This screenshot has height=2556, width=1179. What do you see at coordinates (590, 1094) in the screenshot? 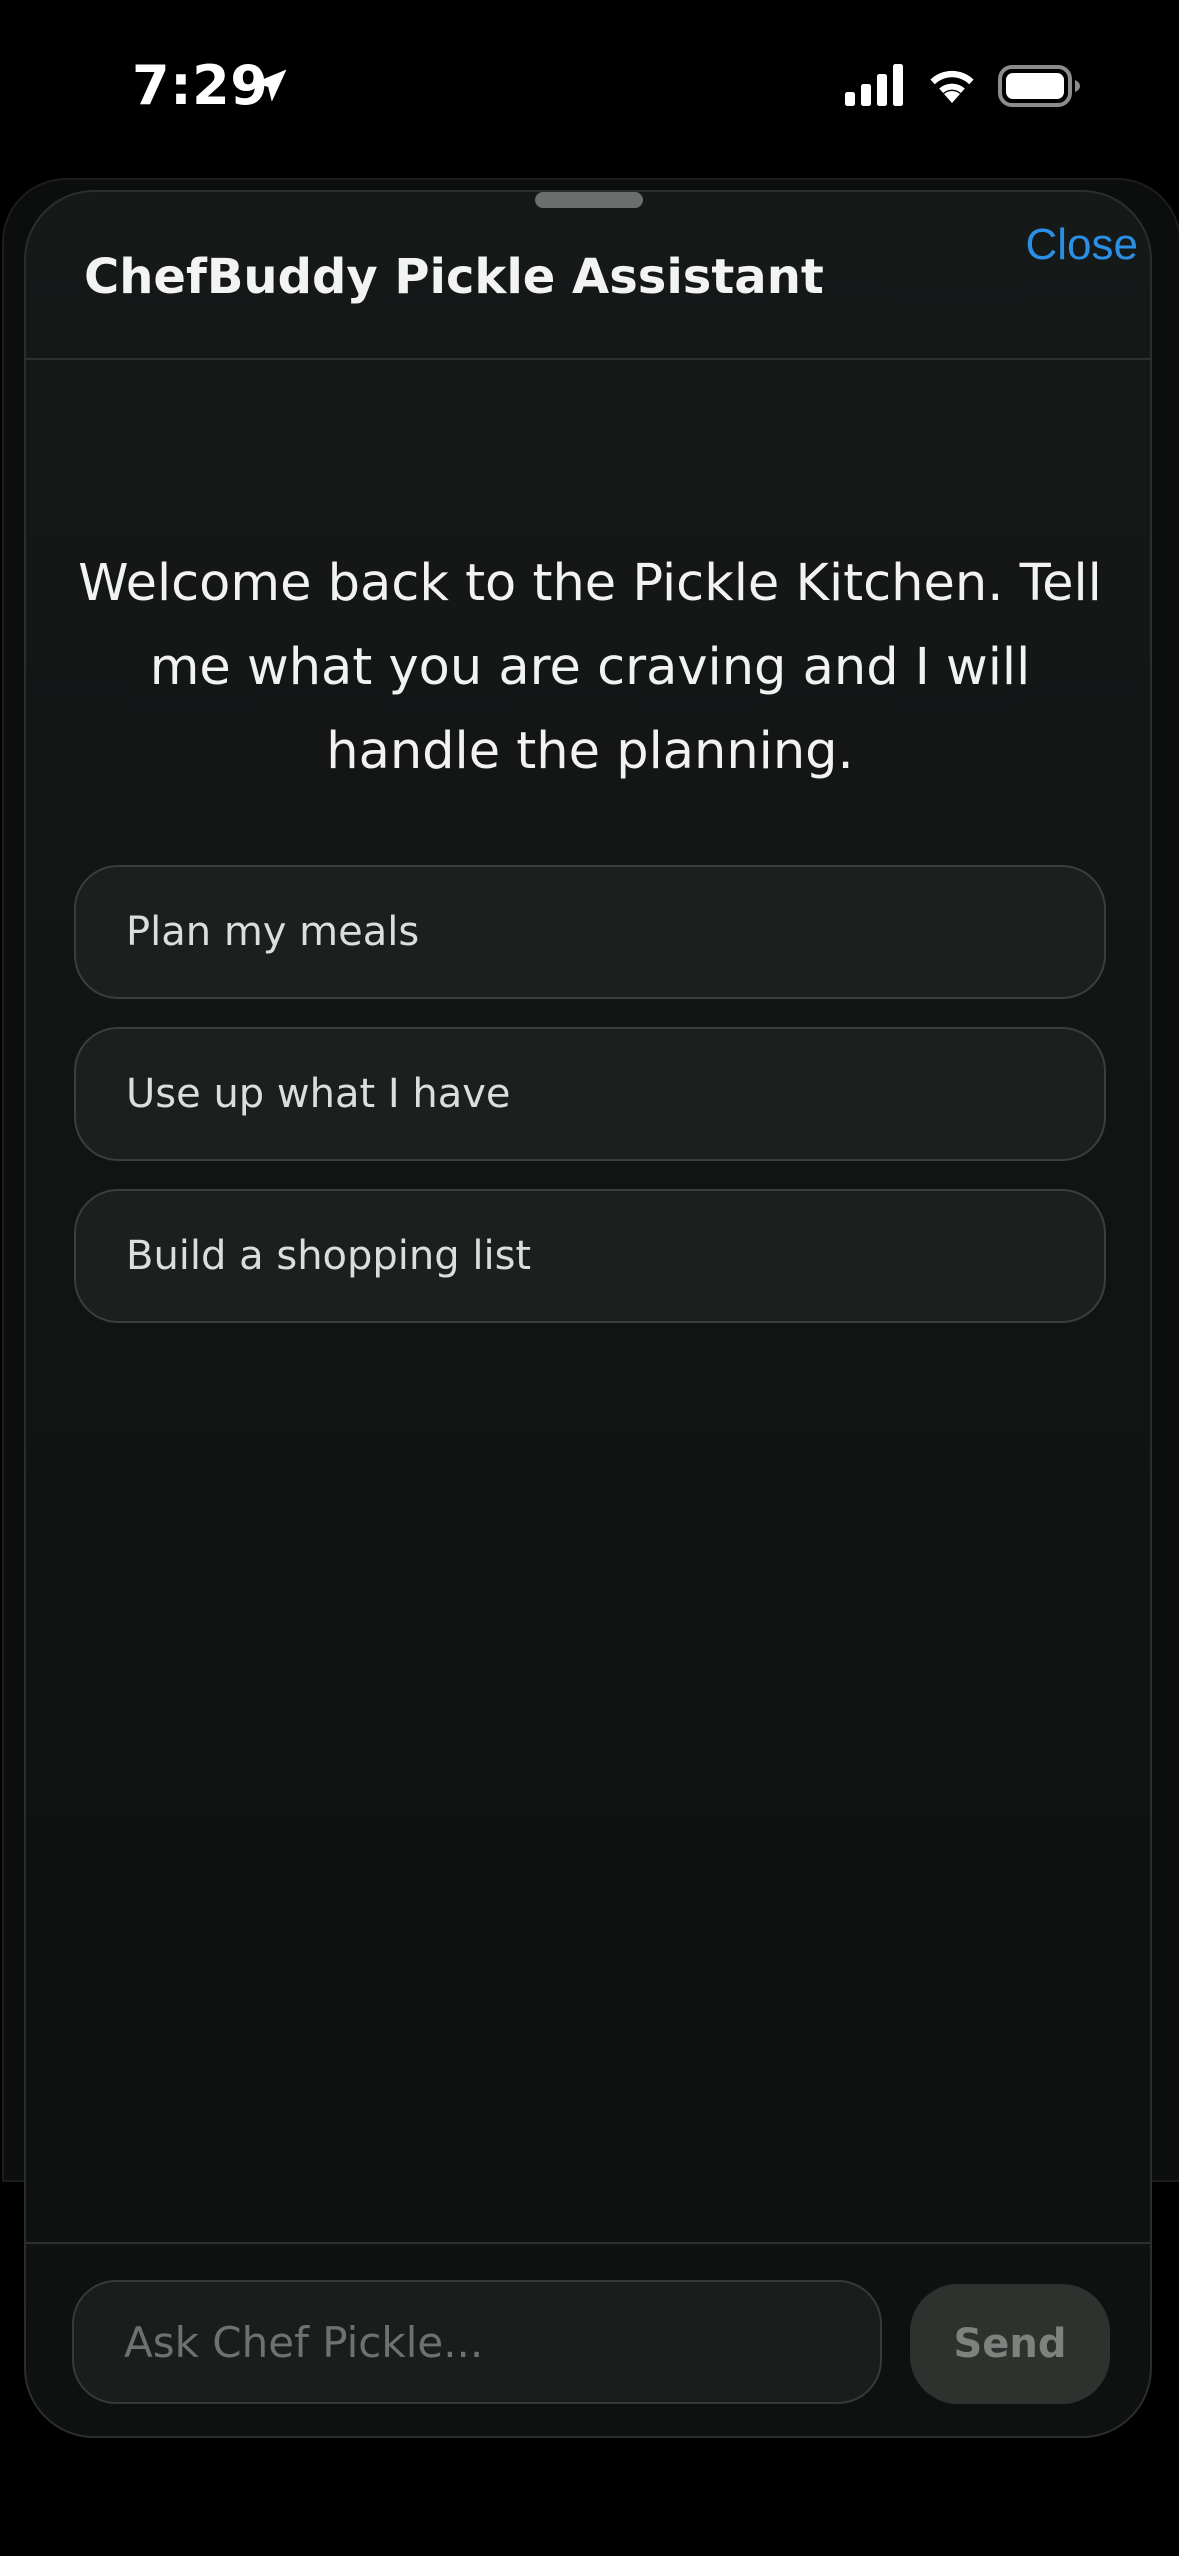
I see `suggestion-use-up-what-i-have: Use up what I have` at bounding box center [590, 1094].